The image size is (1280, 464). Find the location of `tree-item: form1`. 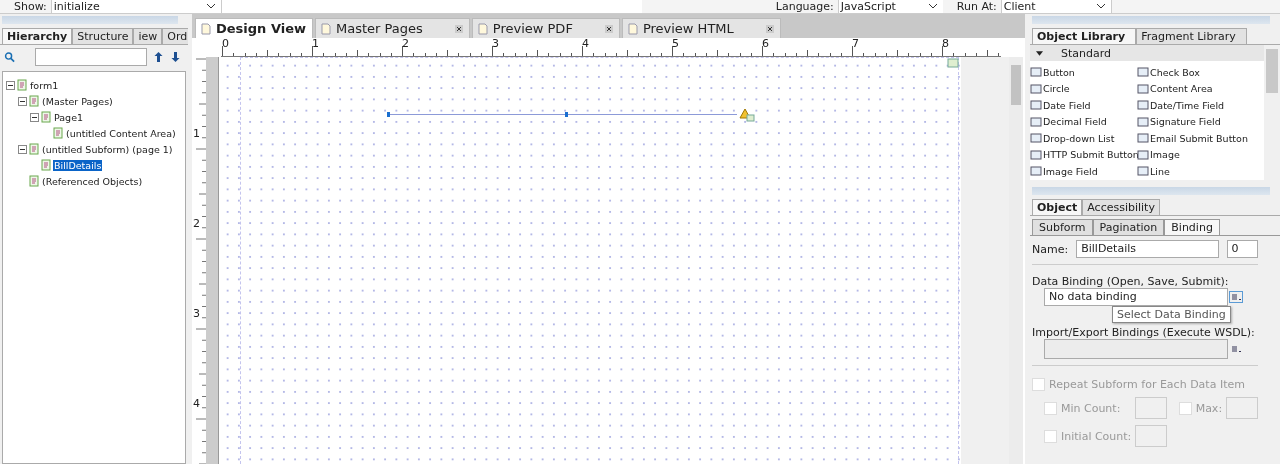

tree-item: form1 is located at coordinates (44, 85).